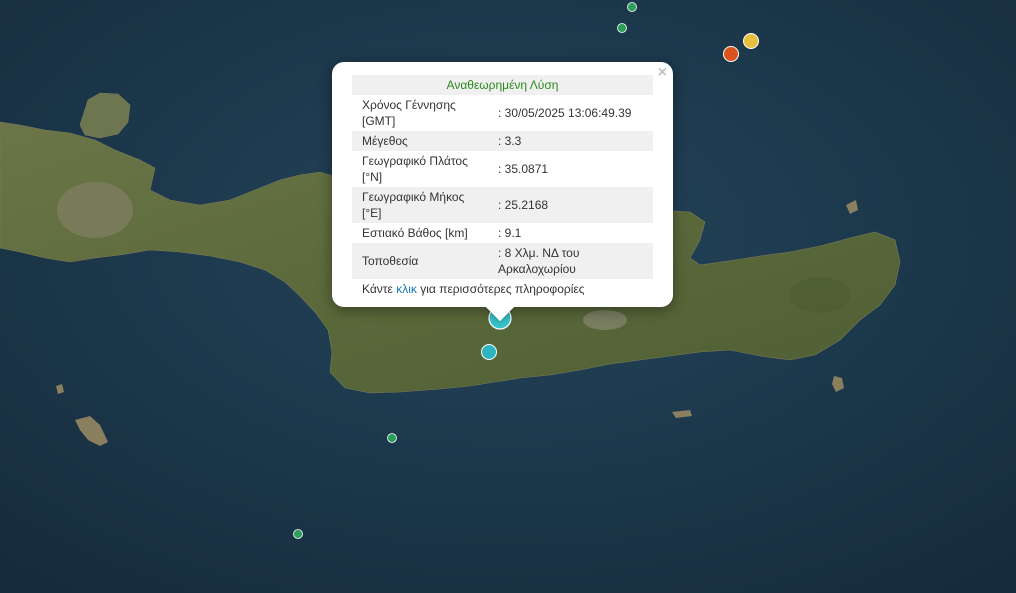 Image resolution: width=1016 pixels, height=593 pixels. I want to click on row-value-depth: : 9.1, so click(510, 233).